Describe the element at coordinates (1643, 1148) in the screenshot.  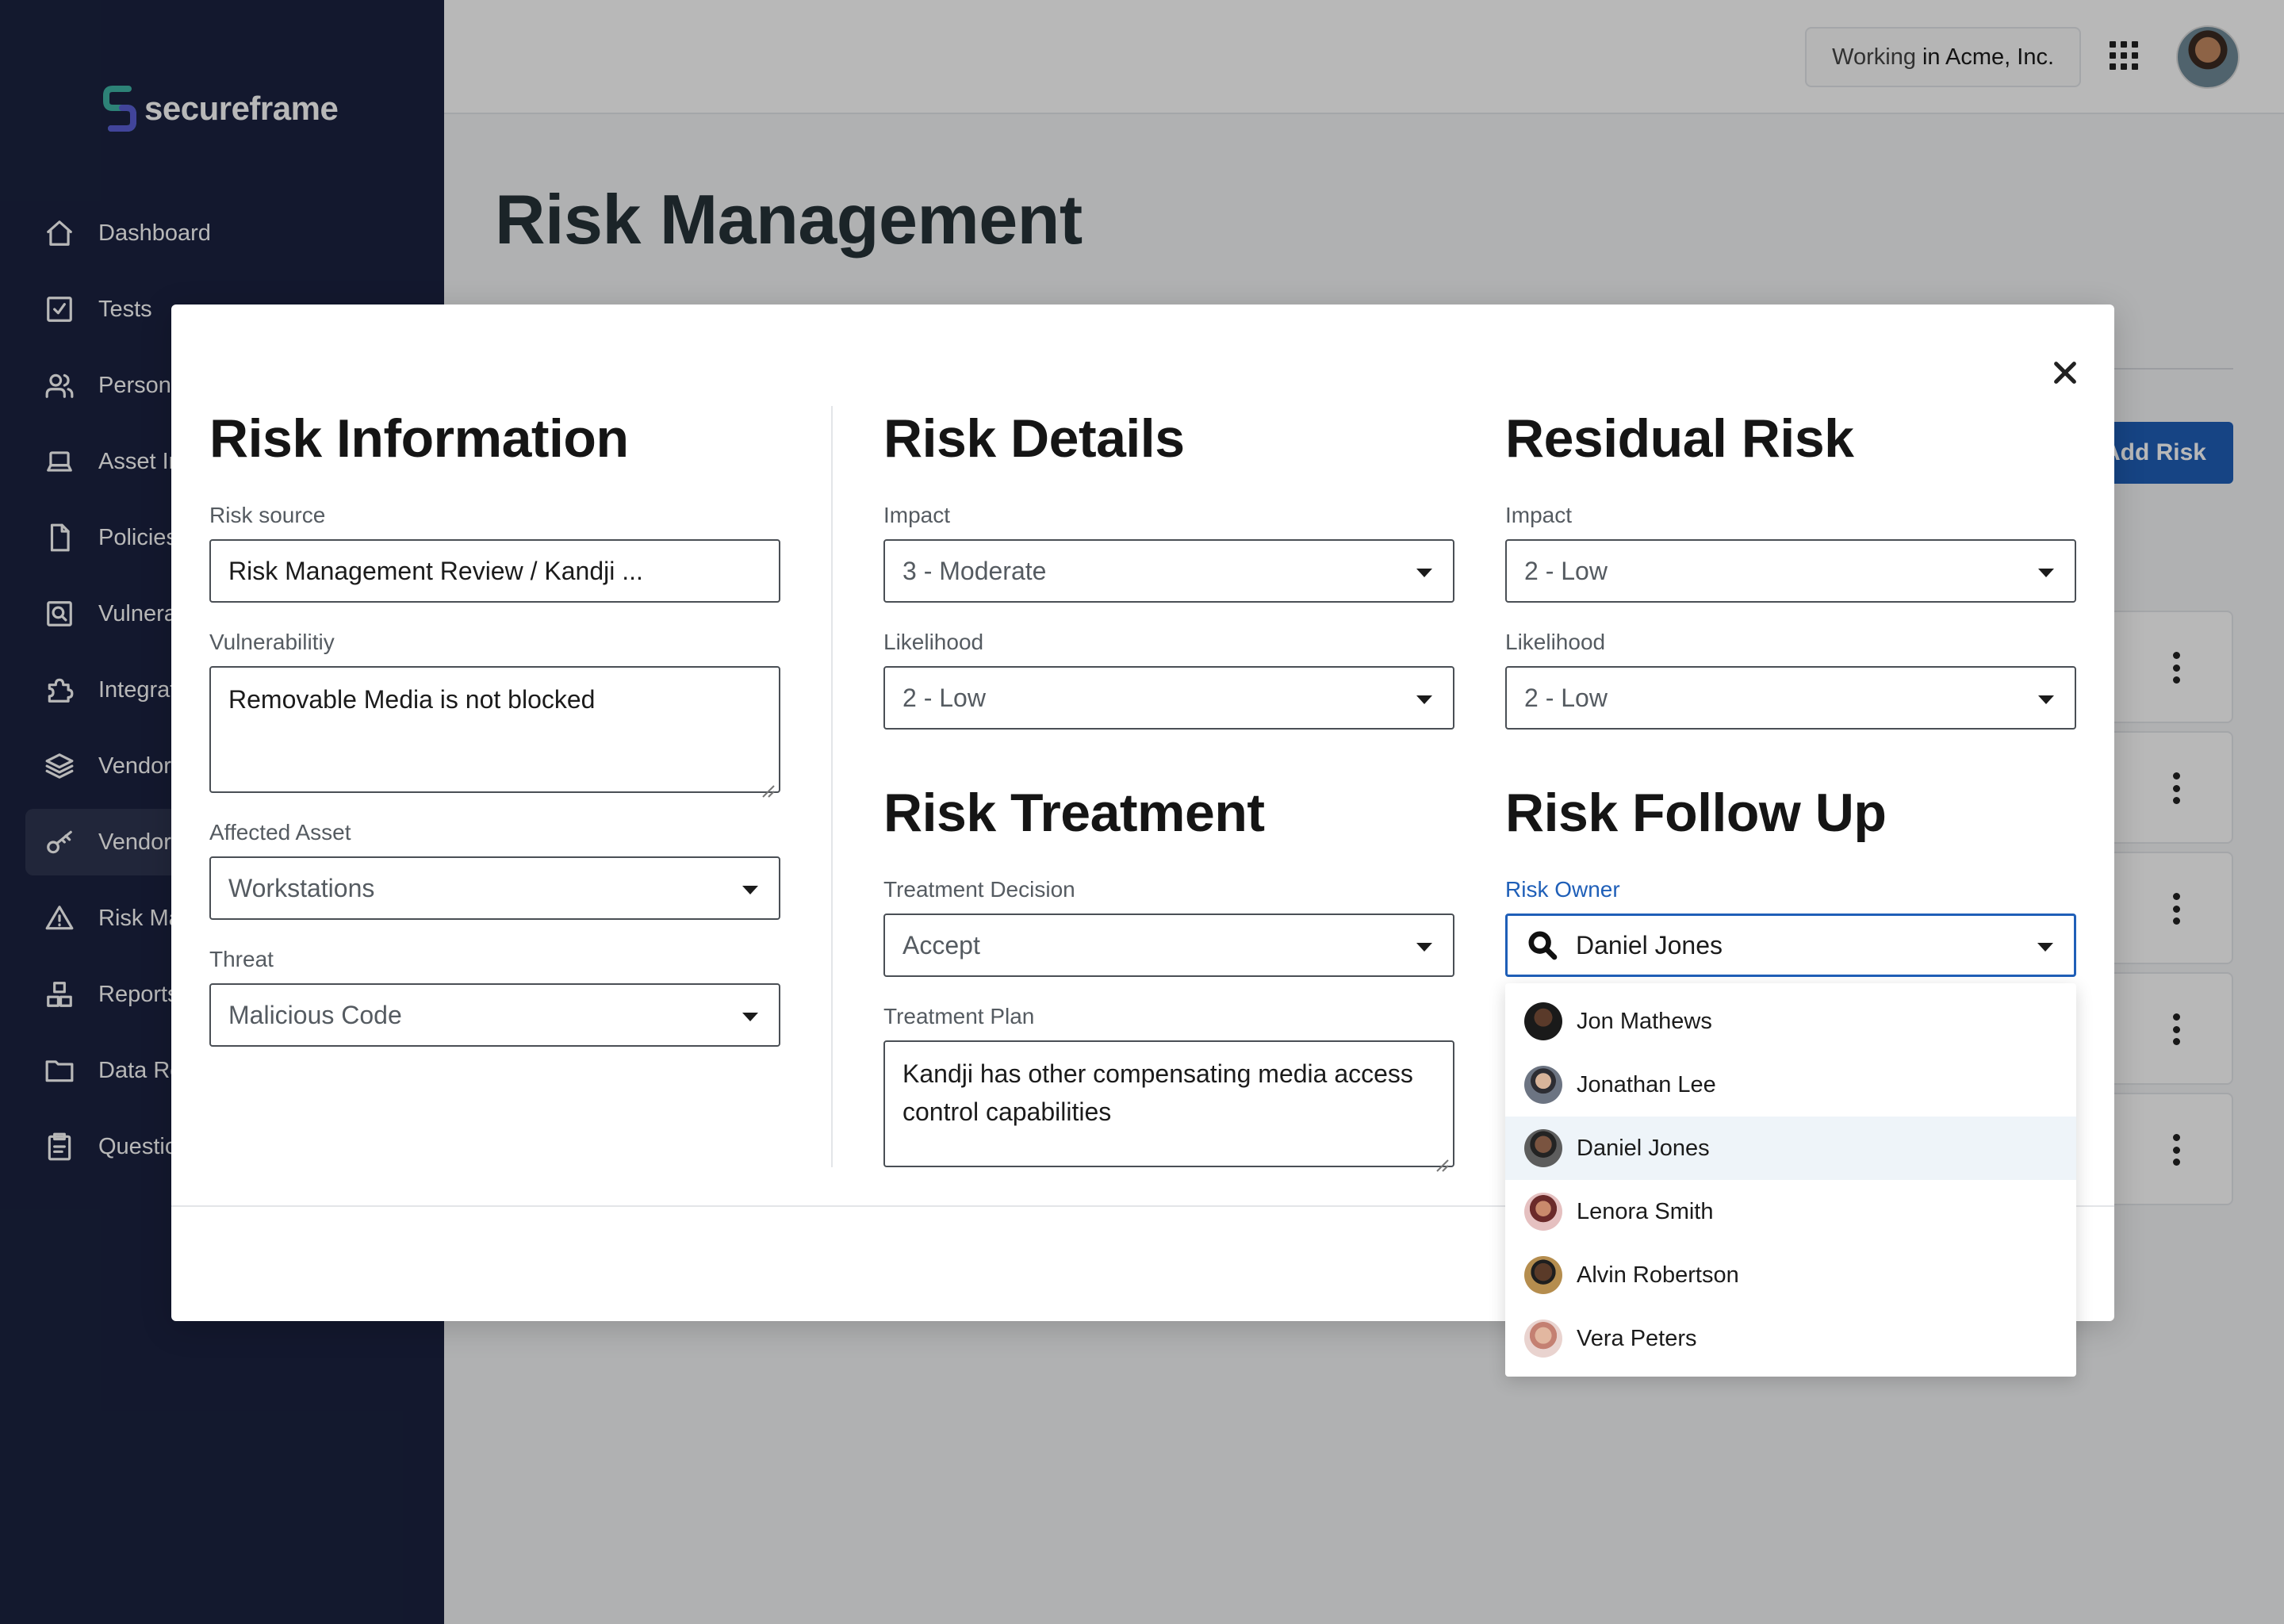
I see `owner-option-name: Daniel Jones` at that location.